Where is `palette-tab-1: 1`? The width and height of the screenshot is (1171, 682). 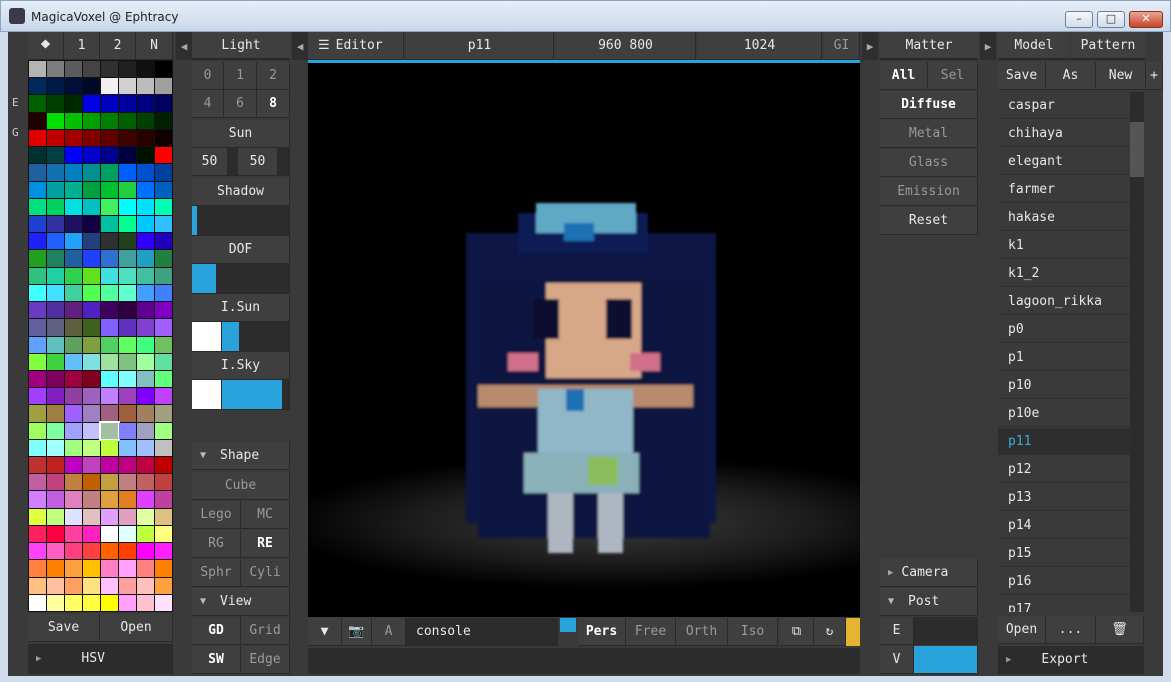 palette-tab-1: 1 is located at coordinates (82, 46).